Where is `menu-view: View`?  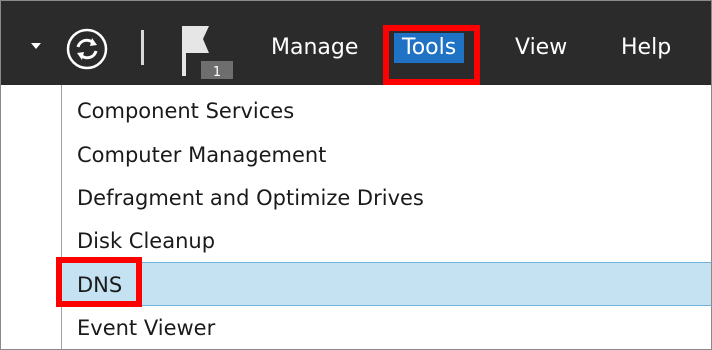 menu-view: View is located at coordinates (541, 48).